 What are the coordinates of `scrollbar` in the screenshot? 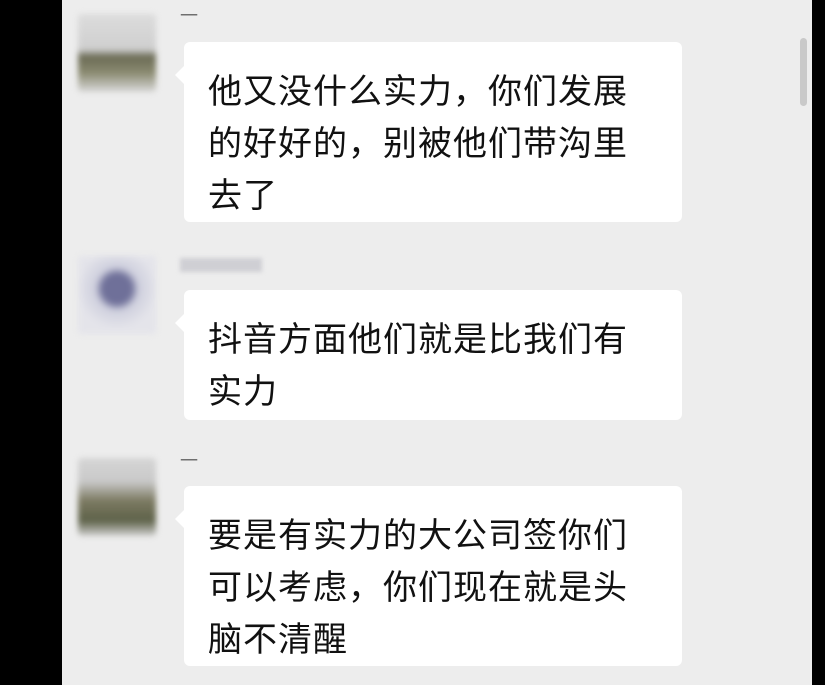 It's located at (803, 72).